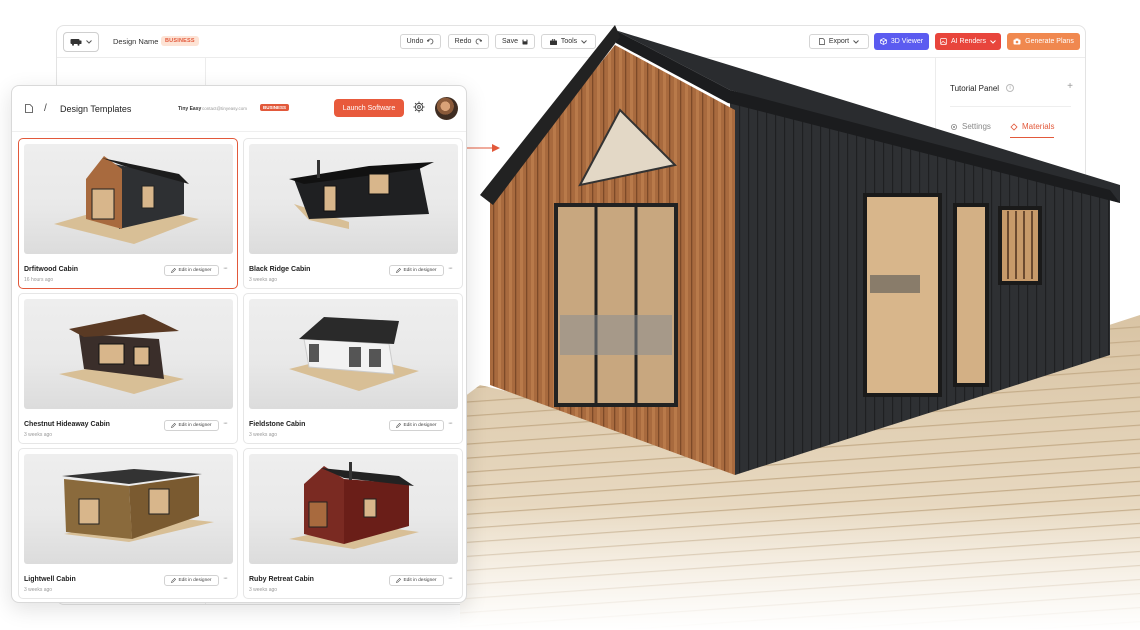 The image size is (1140, 630). I want to click on template-name: Lightwell Cabin, so click(50, 579).